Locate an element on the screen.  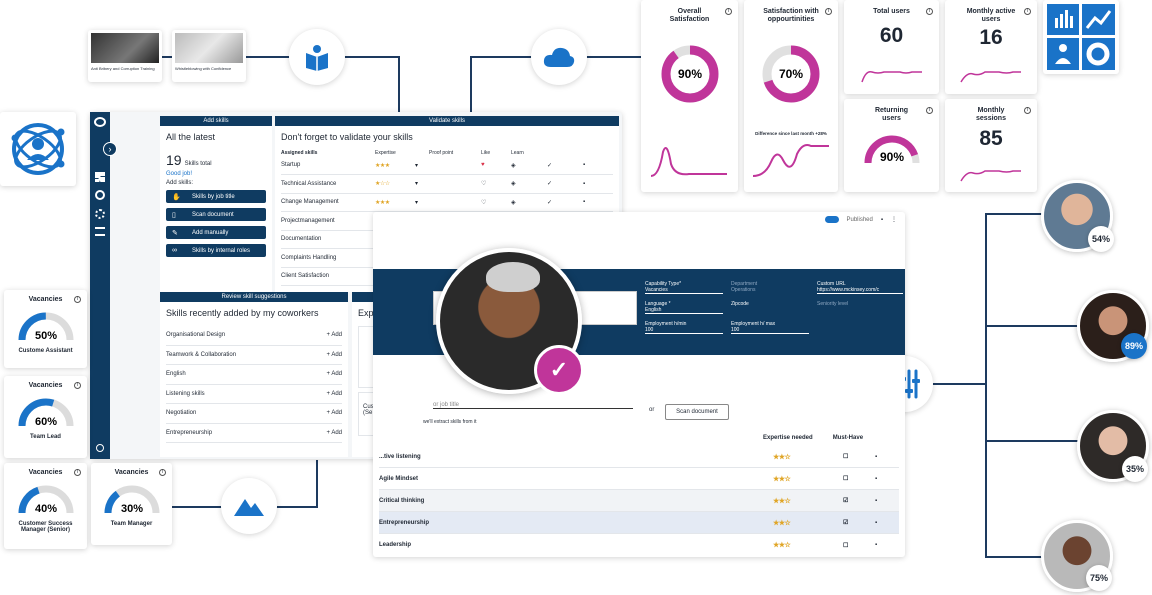
published-toggle is located at coordinates (831, 219).